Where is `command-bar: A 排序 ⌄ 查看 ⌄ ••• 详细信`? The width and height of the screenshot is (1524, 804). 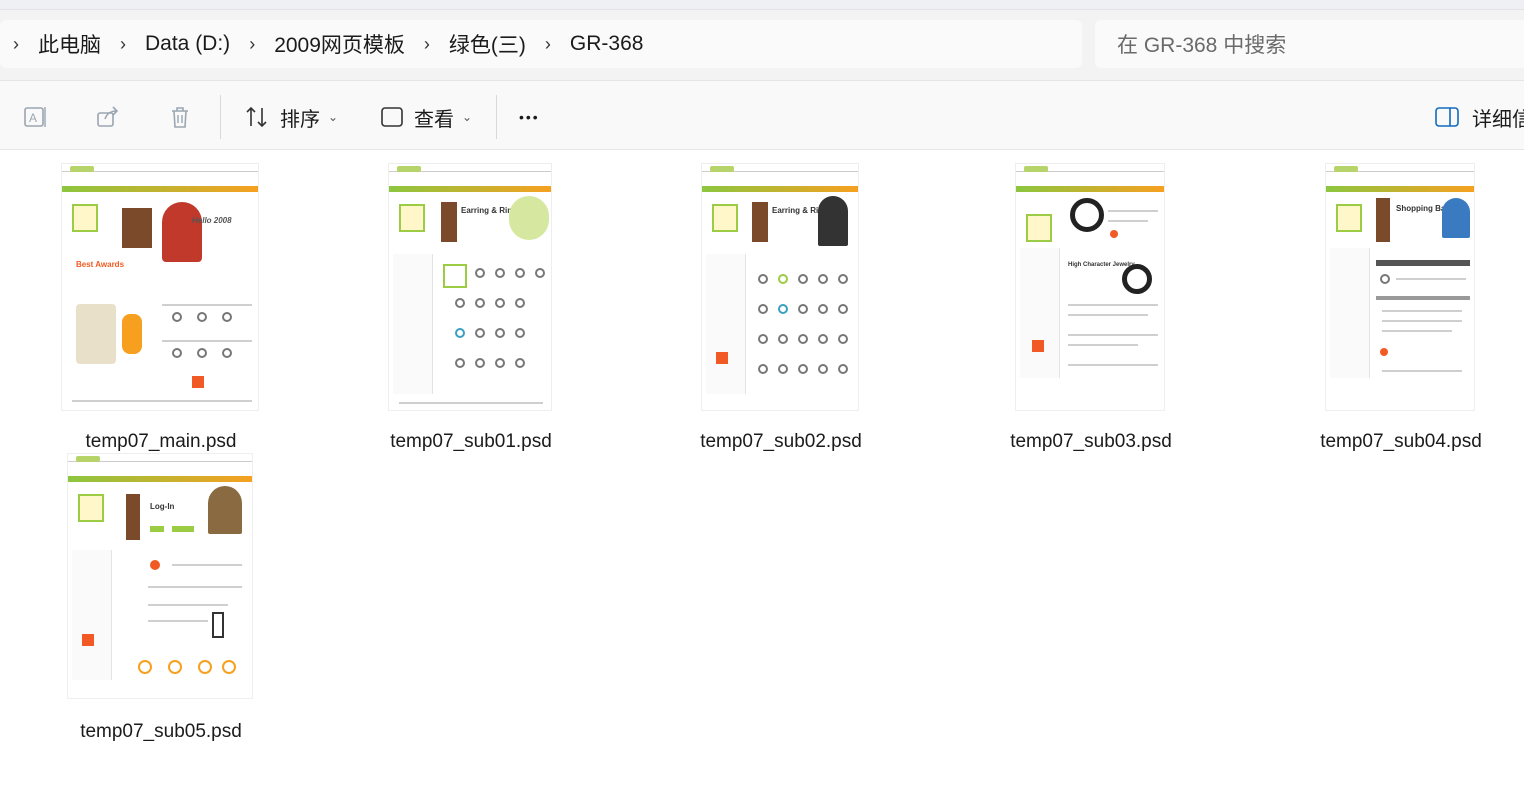 command-bar: A 排序 ⌄ 查看 ⌄ ••• 详细信 is located at coordinates (762, 115).